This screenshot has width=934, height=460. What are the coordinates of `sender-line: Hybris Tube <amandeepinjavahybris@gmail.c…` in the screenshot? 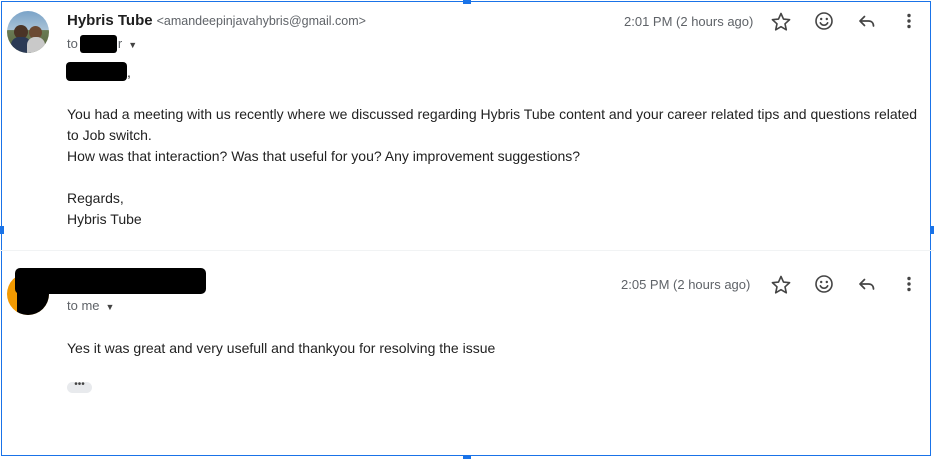 It's located at (216, 20).